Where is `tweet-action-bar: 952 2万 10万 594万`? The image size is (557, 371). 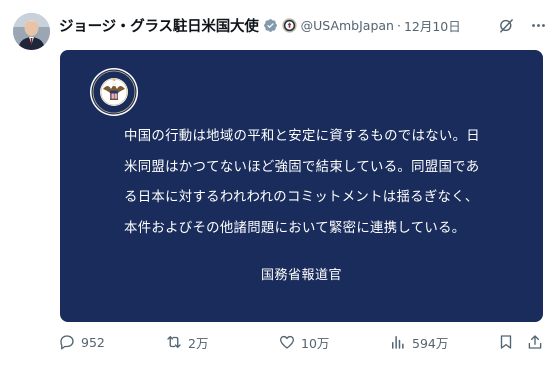
tweet-action-bar: 952 2万 10万 594万 is located at coordinates (303, 342).